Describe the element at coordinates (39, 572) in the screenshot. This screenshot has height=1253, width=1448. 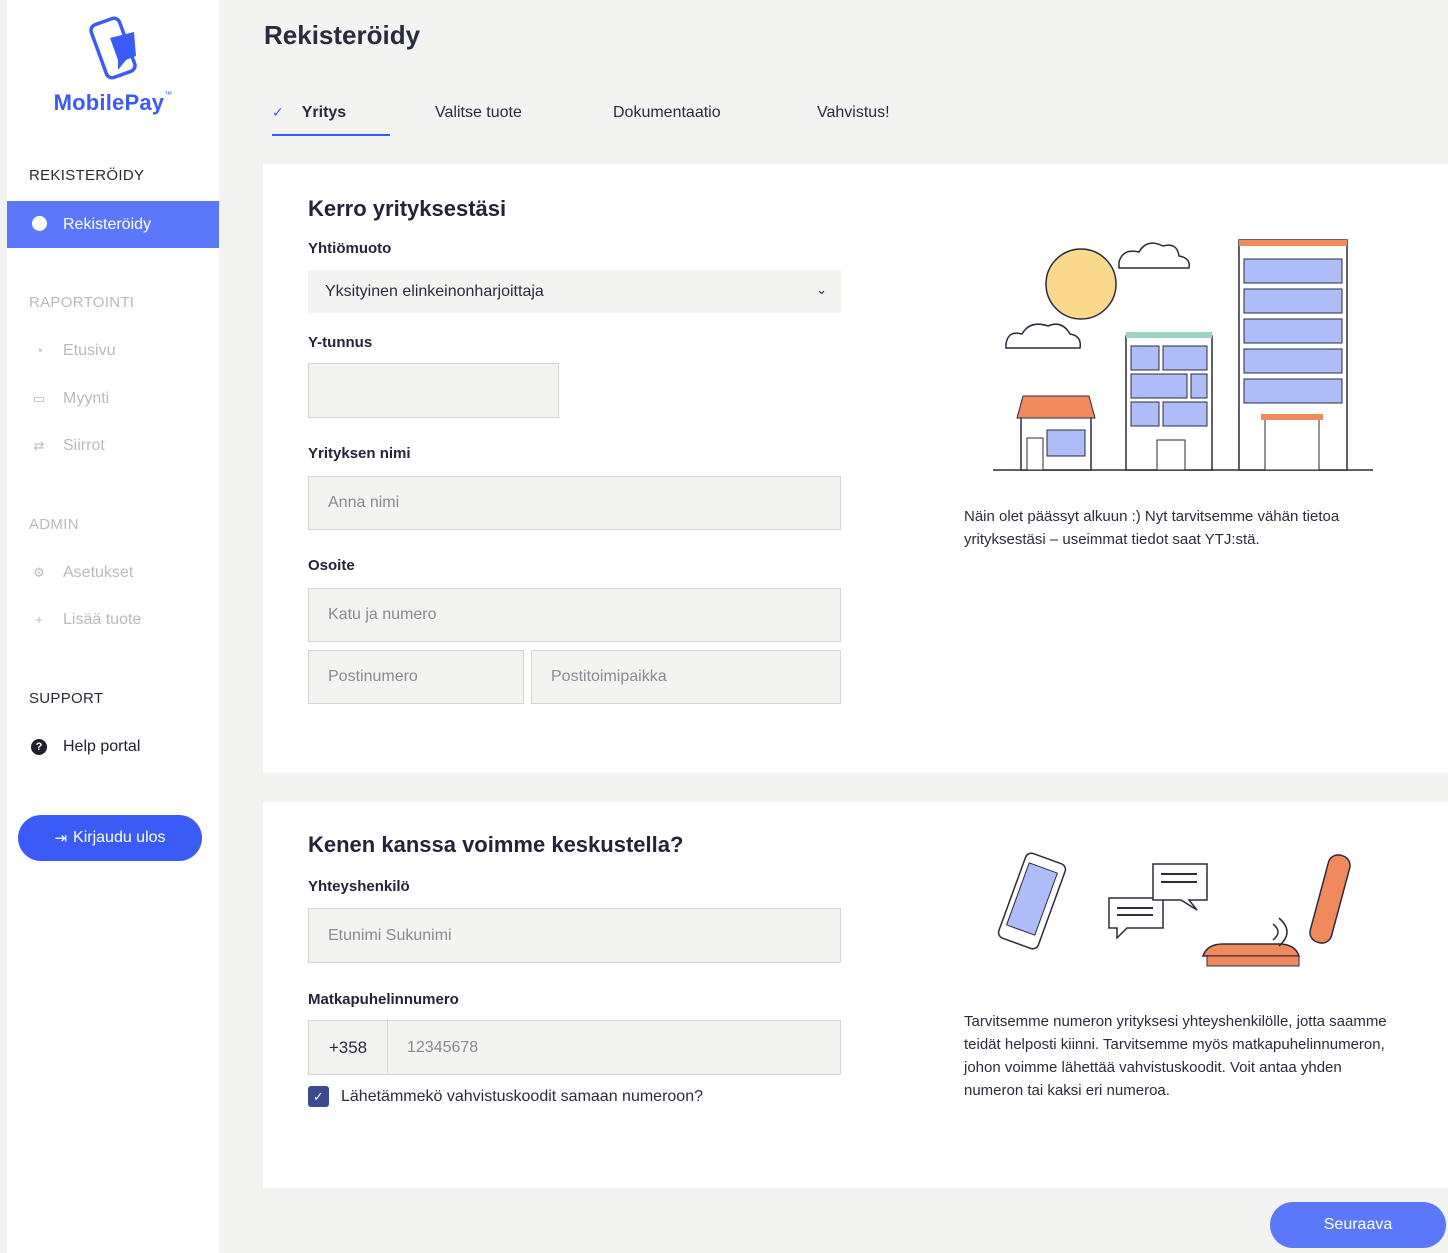
I see `gear-icon: ⚙` at that location.